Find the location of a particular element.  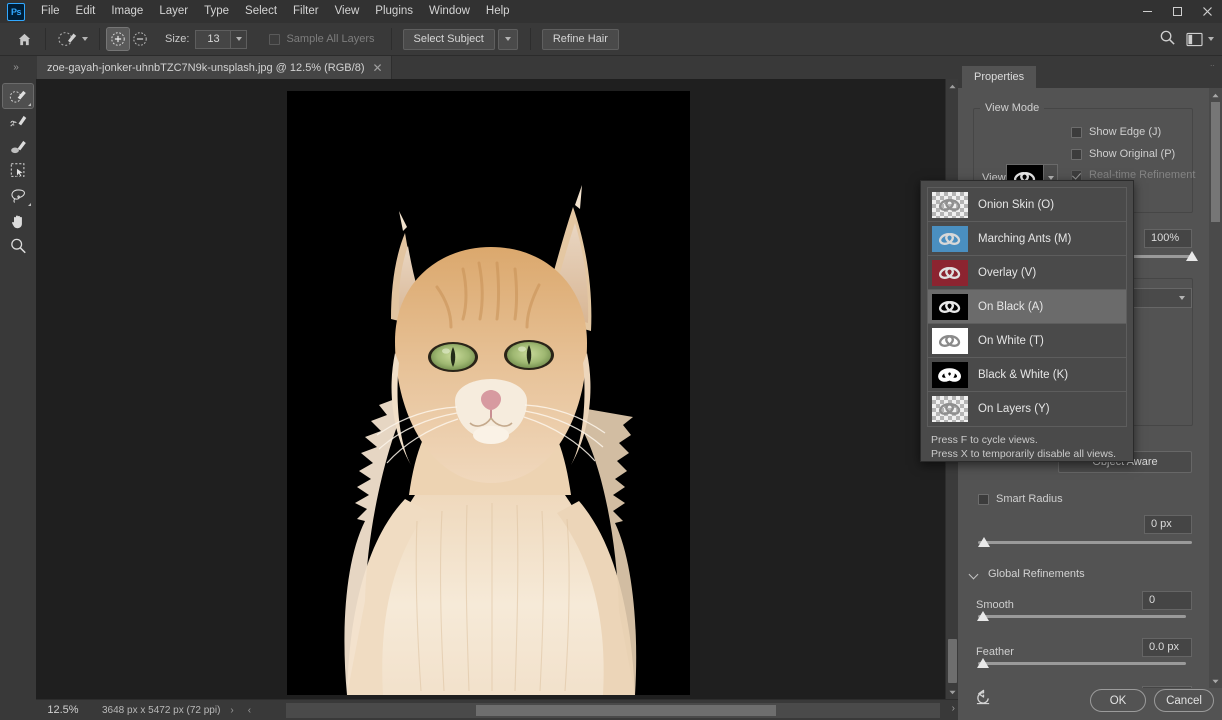

home-icon is located at coordinates (24, 39).